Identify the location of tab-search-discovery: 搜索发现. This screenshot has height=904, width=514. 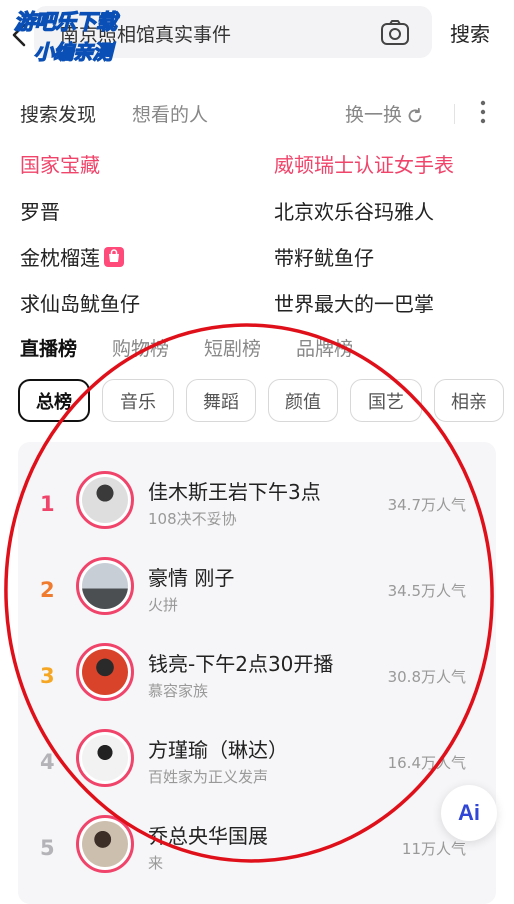
(58, 113).